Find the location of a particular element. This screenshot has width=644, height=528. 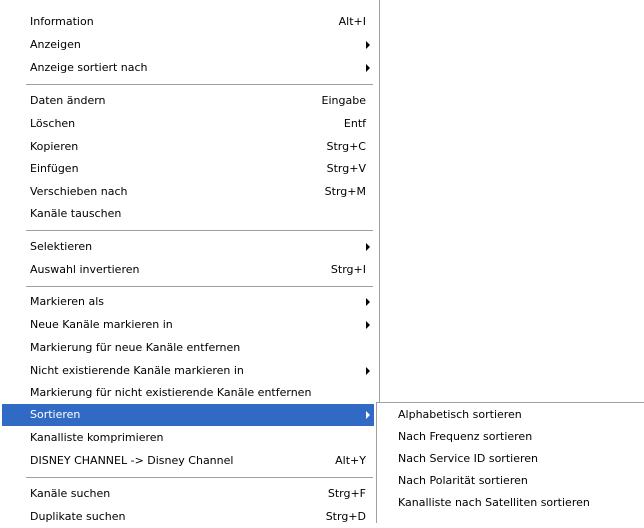

menu-item-kanaele-tauschen: Kanäle tauschen is located at coordinates (199, 214).